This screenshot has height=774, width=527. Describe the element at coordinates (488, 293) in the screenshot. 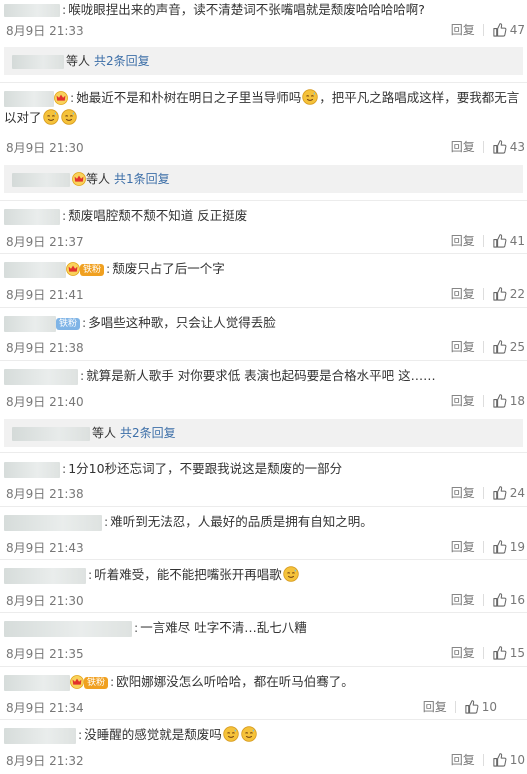

I see `comment-actions: 回复 22` at that location.